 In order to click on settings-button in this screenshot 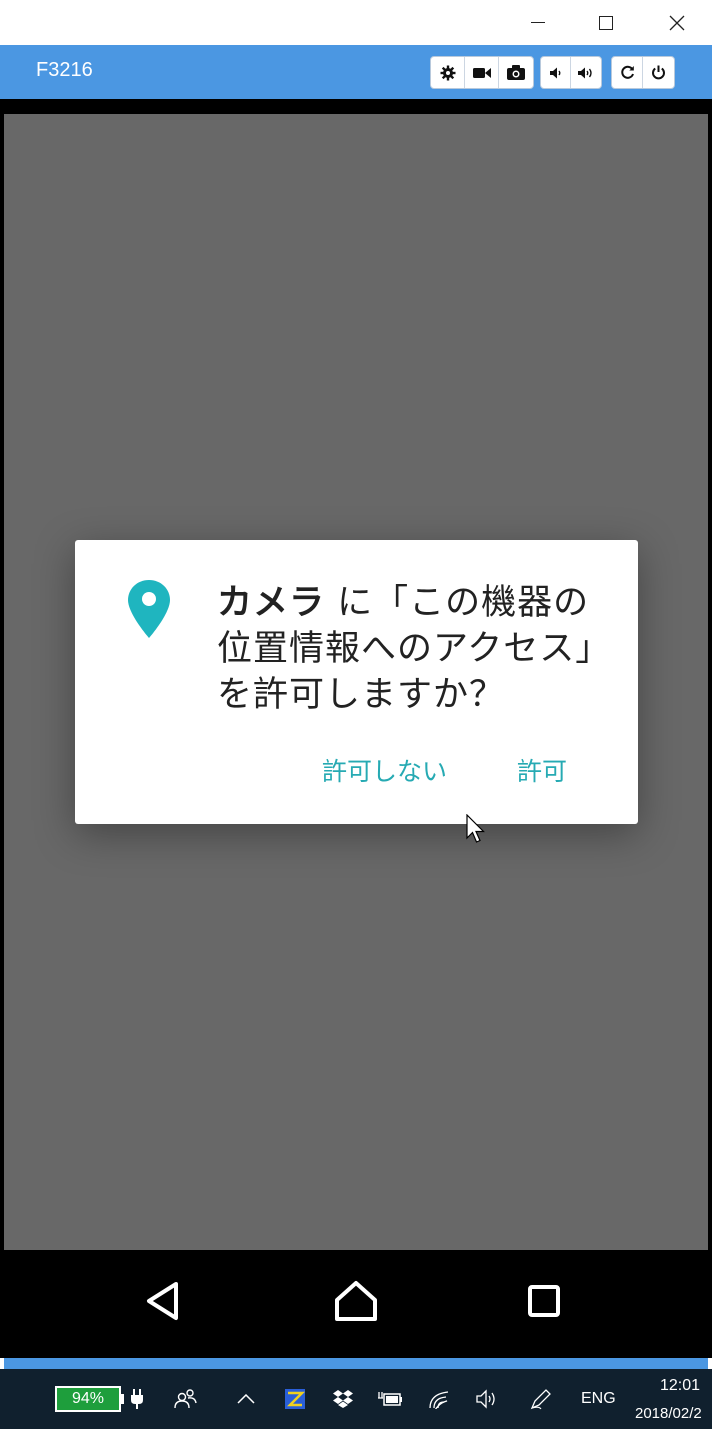, I will do `click(448, 72)`.